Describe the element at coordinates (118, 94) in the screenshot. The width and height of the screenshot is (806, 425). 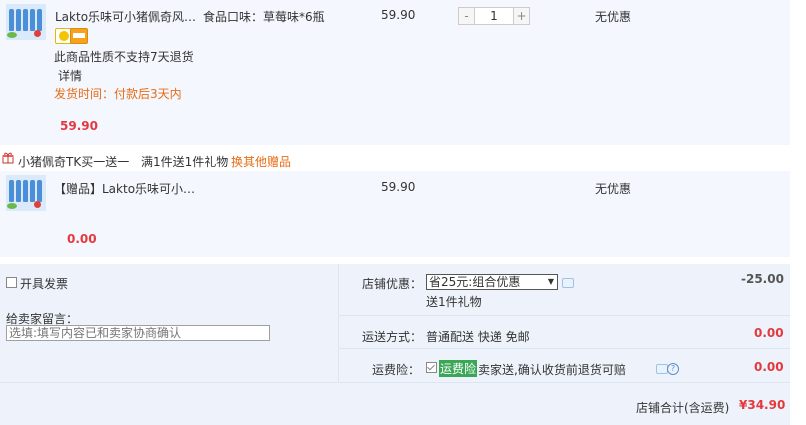
I see `ship-time: 发货时间：付款后3天内` at that location.